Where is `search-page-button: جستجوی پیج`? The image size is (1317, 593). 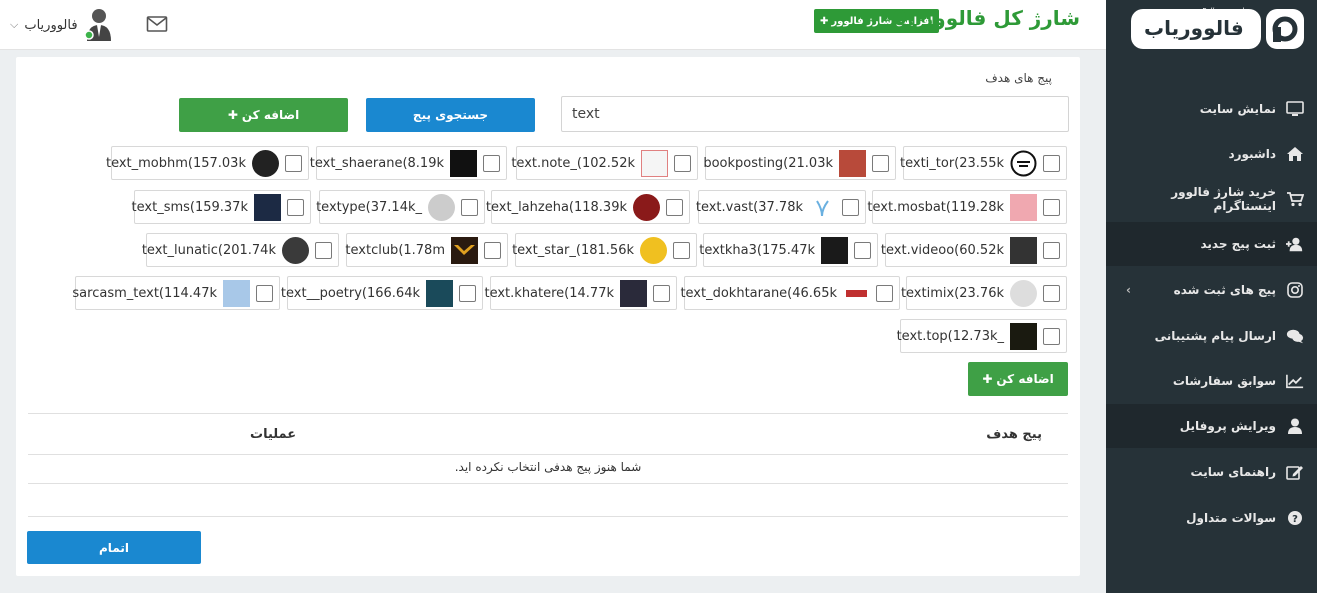 search-page-button: جستجوی پیج is located at coordinates (450, 115).